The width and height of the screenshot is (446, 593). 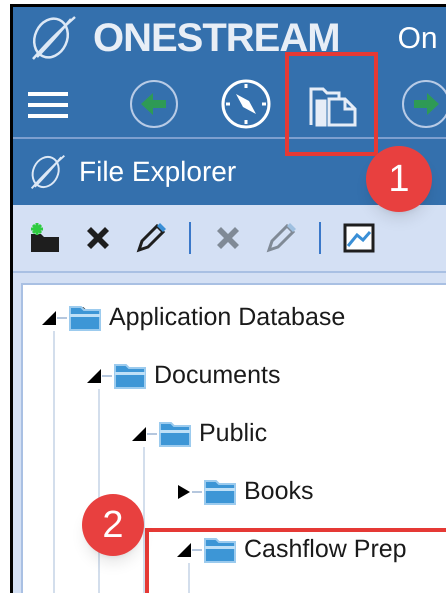 What do you see at coordinates (157, 172) in the screenshot?
I see `panel-title: File Explorer` at bounding box center [157, 172].